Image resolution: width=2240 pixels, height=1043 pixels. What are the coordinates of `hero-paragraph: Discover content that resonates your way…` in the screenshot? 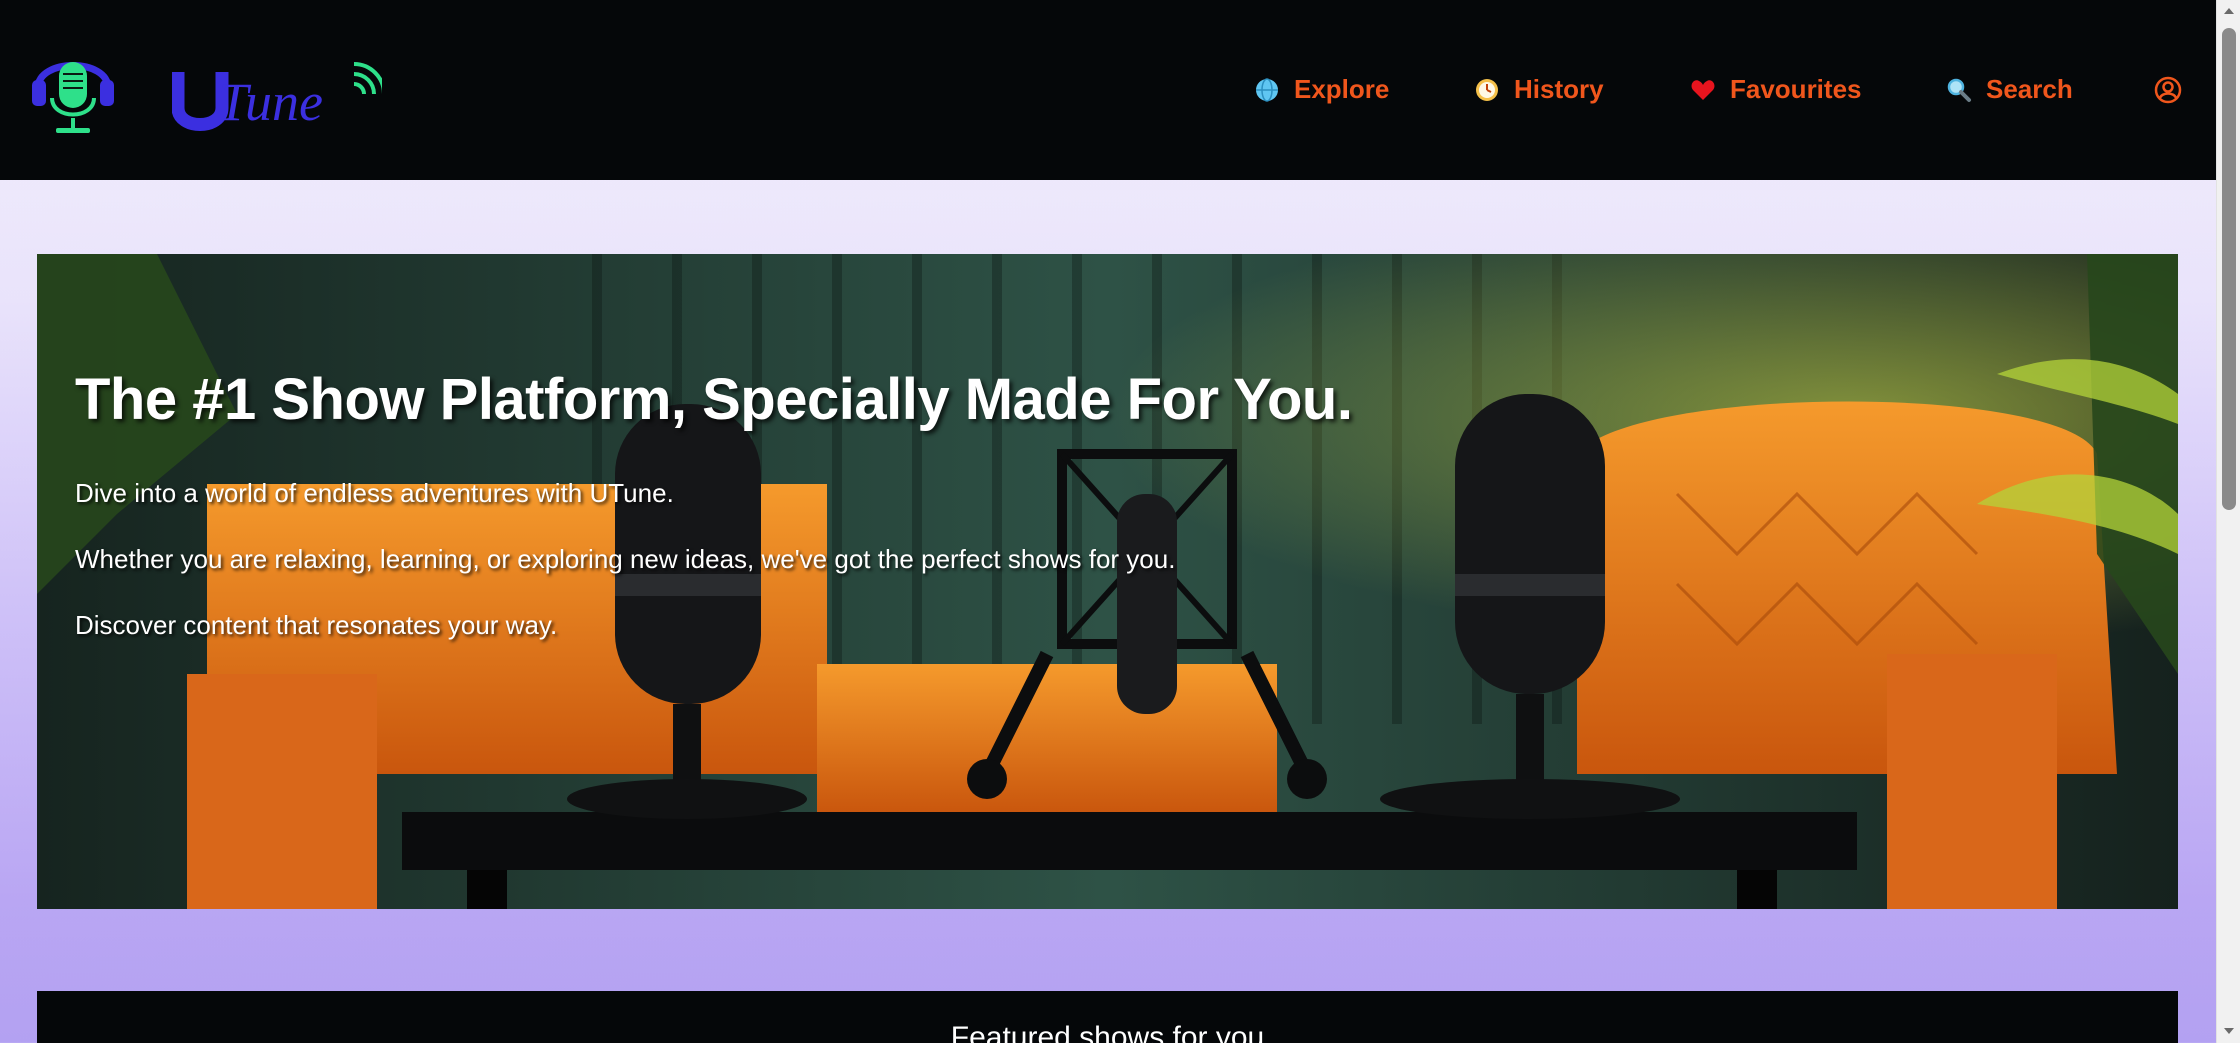 It's located at (316, 625).